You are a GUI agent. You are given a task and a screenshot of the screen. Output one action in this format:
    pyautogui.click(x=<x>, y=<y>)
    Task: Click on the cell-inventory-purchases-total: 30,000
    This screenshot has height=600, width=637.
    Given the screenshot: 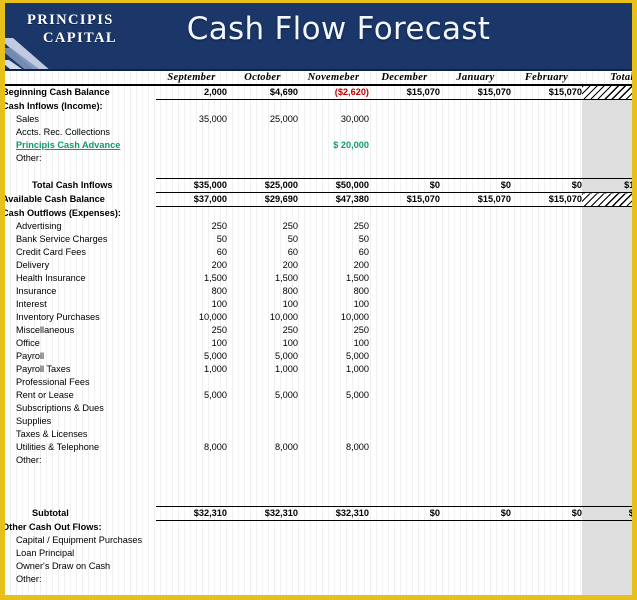 What is the action you would take?
    pyautogui.click(x=607, y=317)
    